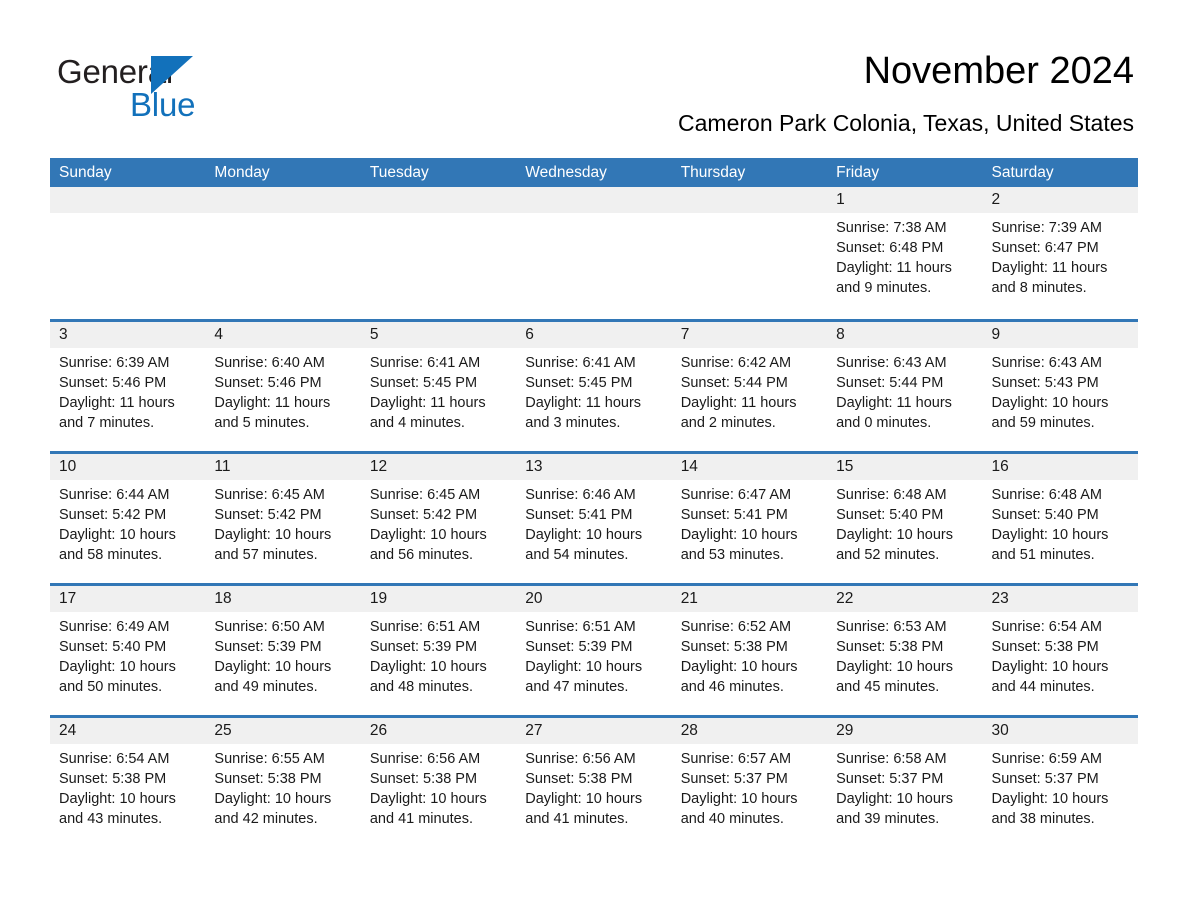  Describe the element at coordinates (268, 383) in the screenshot. I see `sunset-text: Sunset: 5:46 PM` at that location.